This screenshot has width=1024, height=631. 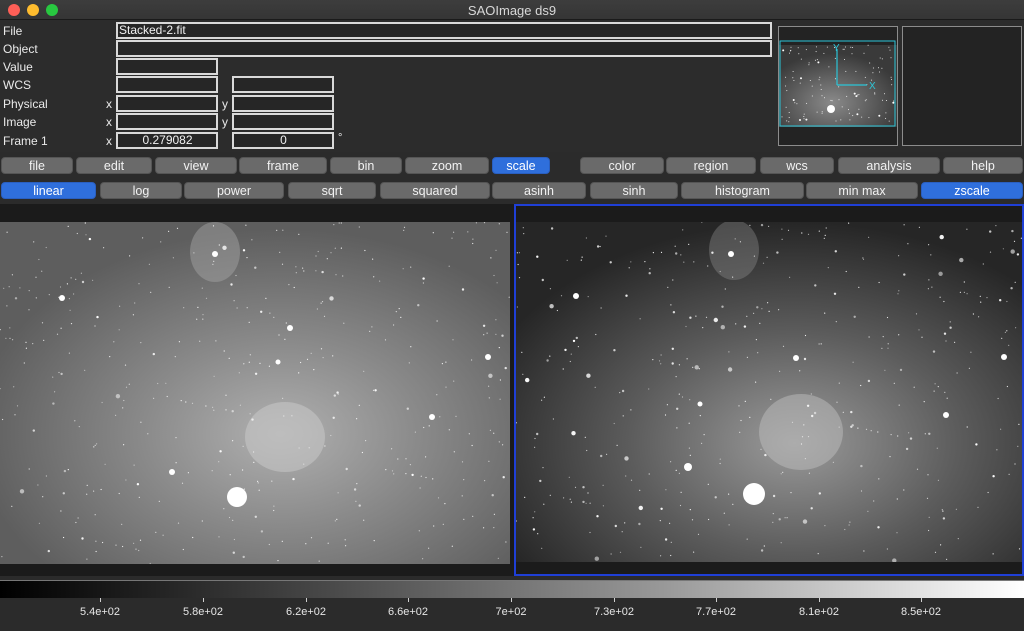 I want to click on colorbar-tick-label: 5.4e+02, so click(x=100, y=612).